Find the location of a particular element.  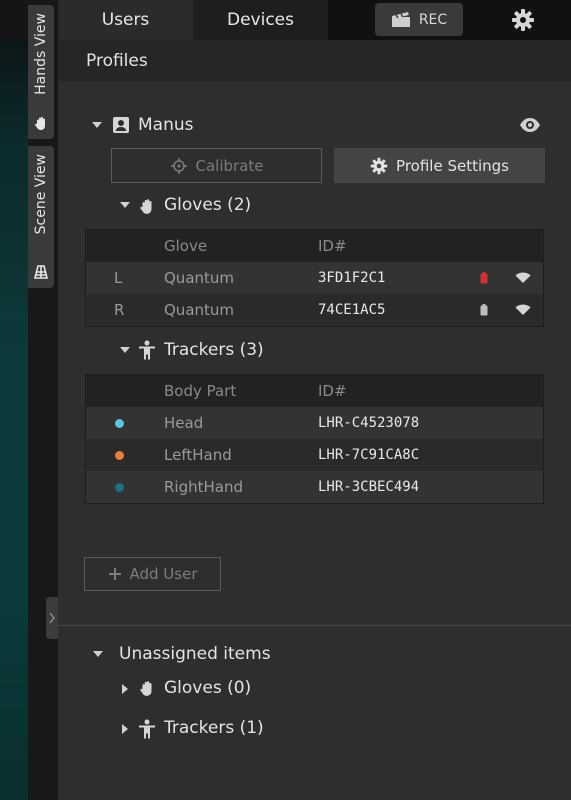

tab-hands-view-label: Hands View is located at coordinates (41, 54).